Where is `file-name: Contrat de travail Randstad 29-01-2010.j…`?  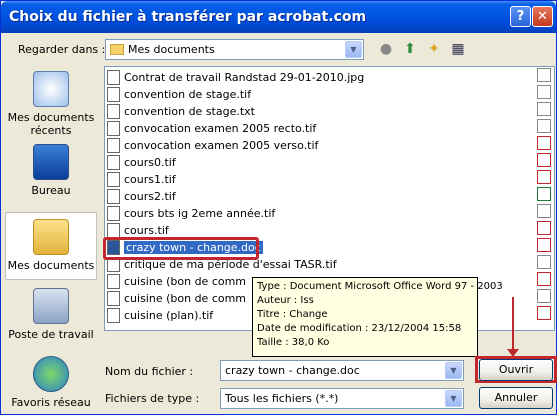 file-name: Contrat de travail Randstad 29-01-2010.j… is located at coordinates (244, 77).